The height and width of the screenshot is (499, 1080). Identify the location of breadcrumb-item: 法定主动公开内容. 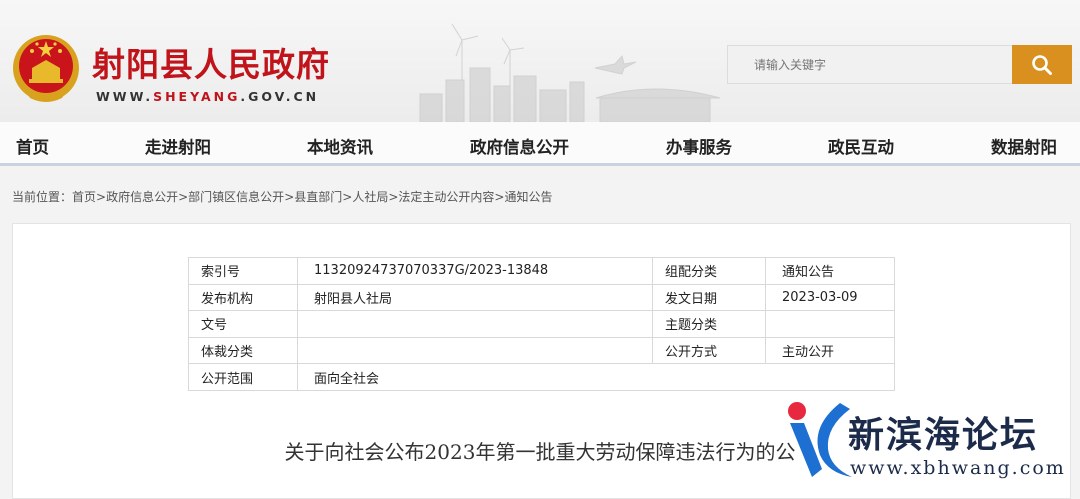
(446, 197).